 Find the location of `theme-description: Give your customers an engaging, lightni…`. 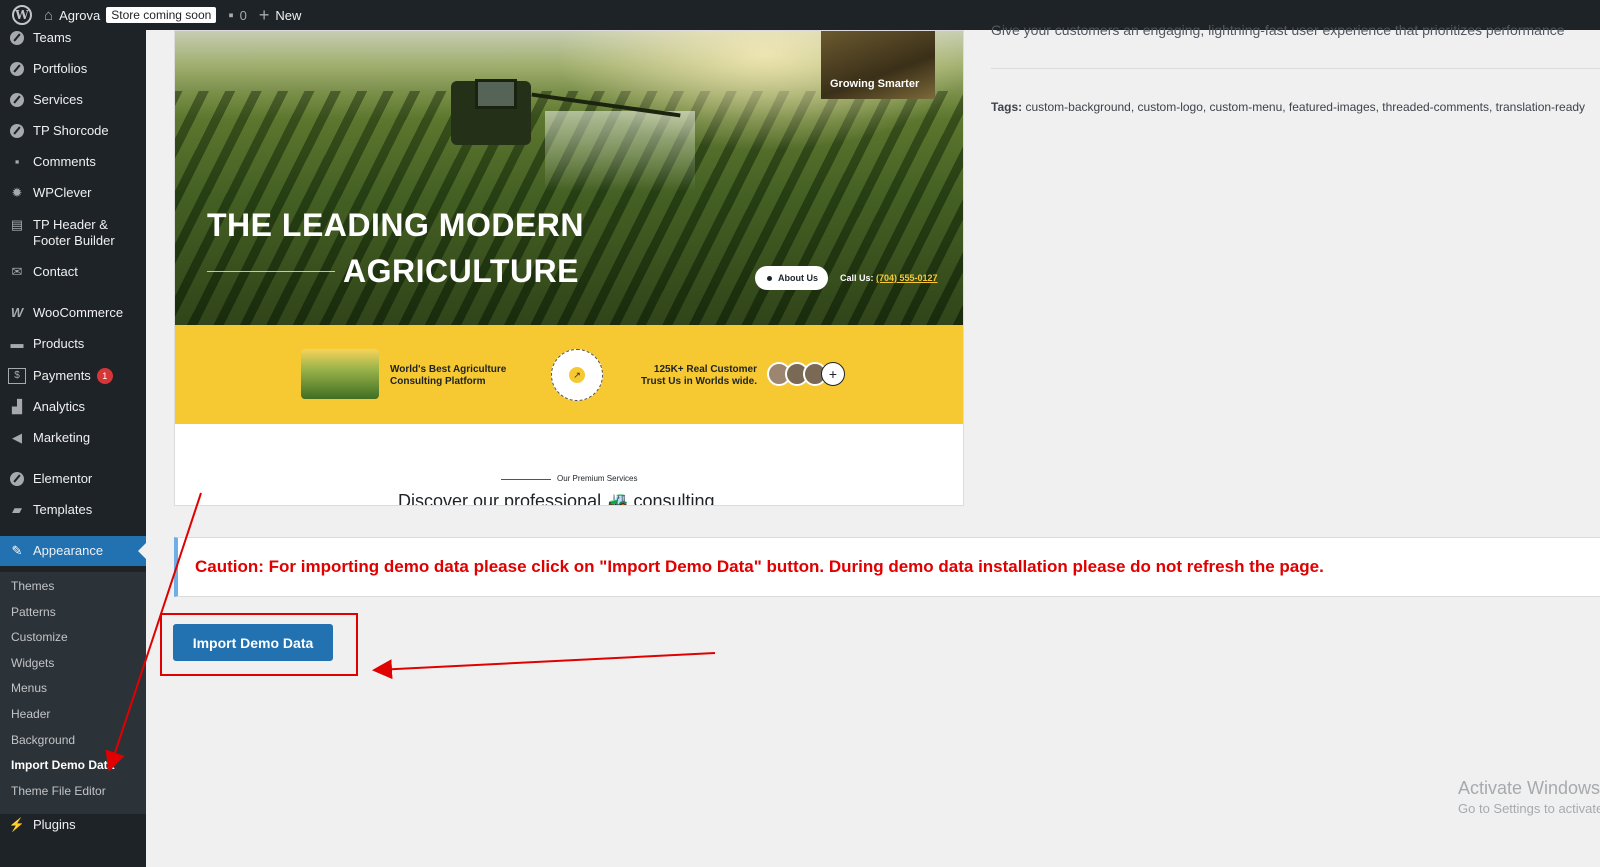

theme-description: Give your customers an engaging, lightni… is located at coordinates (1278, 30).